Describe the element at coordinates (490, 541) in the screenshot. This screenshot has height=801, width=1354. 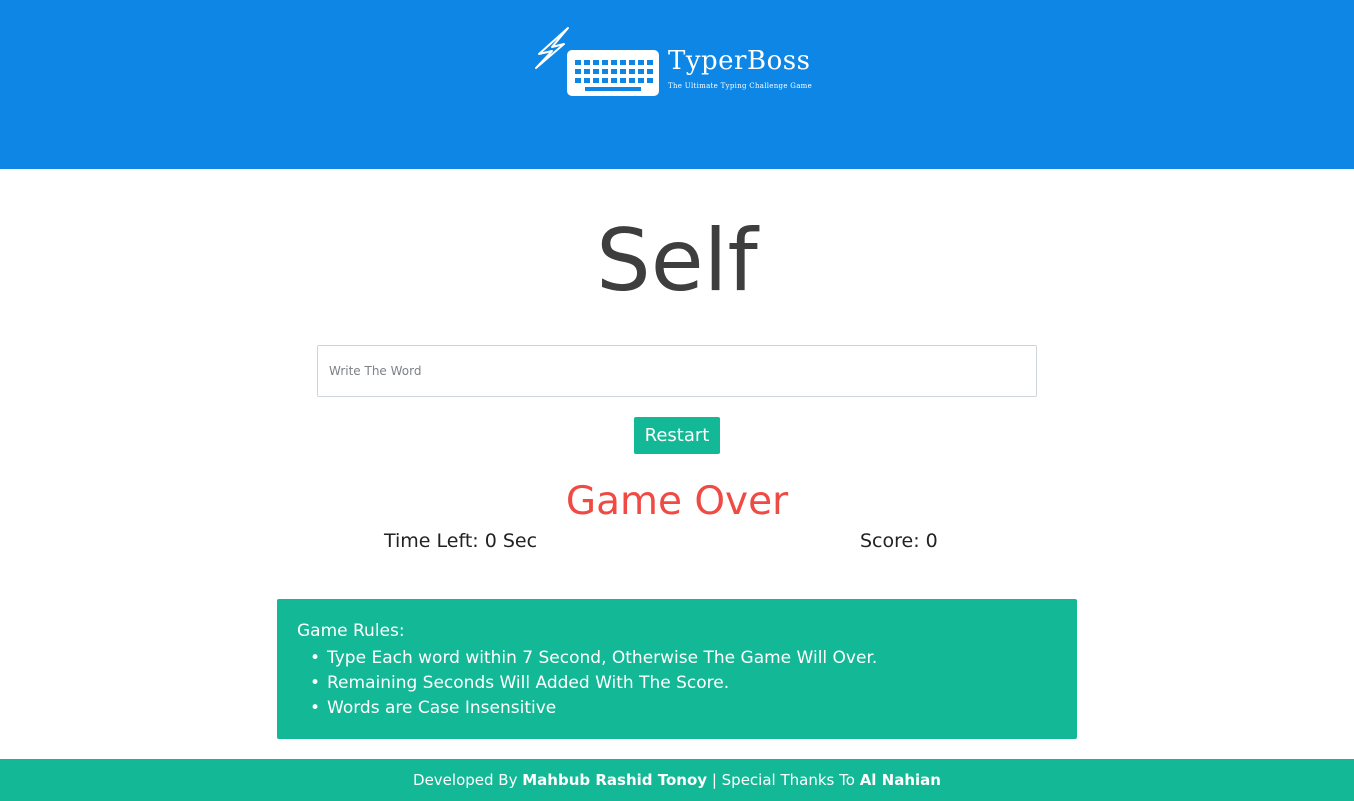
I see `time-left-value: 0` at that location.